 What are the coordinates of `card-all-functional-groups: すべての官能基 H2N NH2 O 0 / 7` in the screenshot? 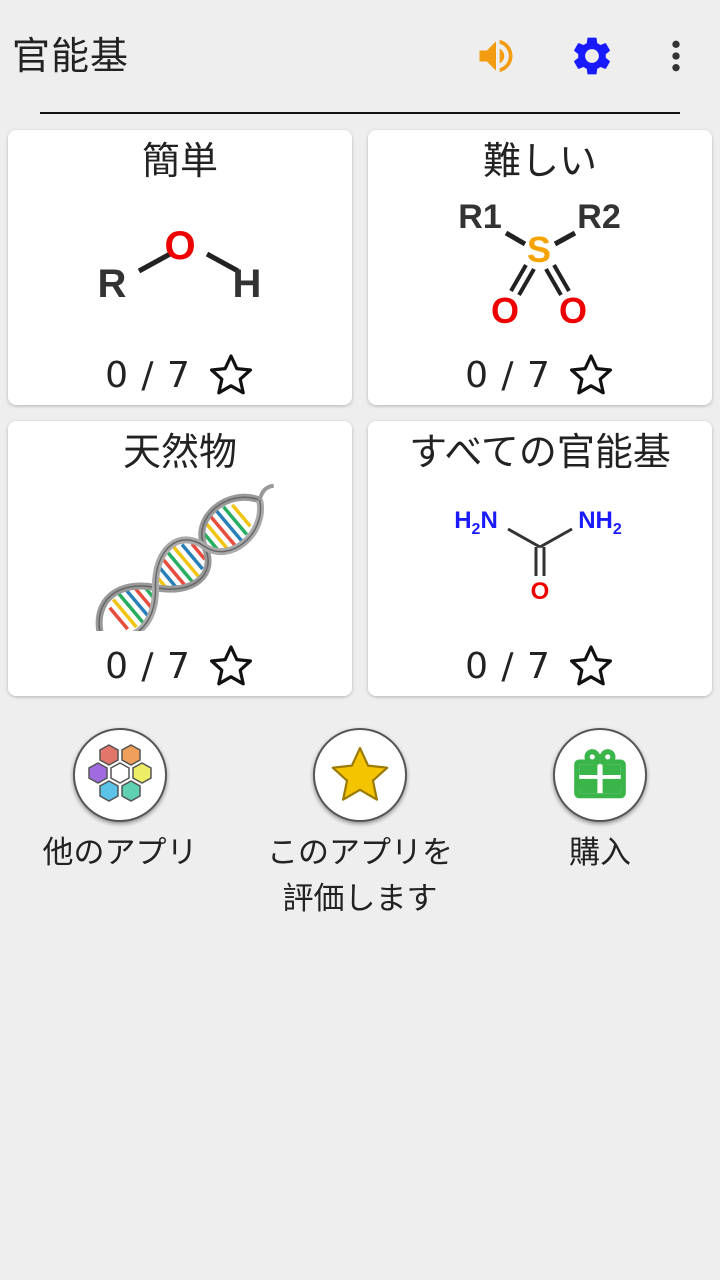 It's located at (540, 558).